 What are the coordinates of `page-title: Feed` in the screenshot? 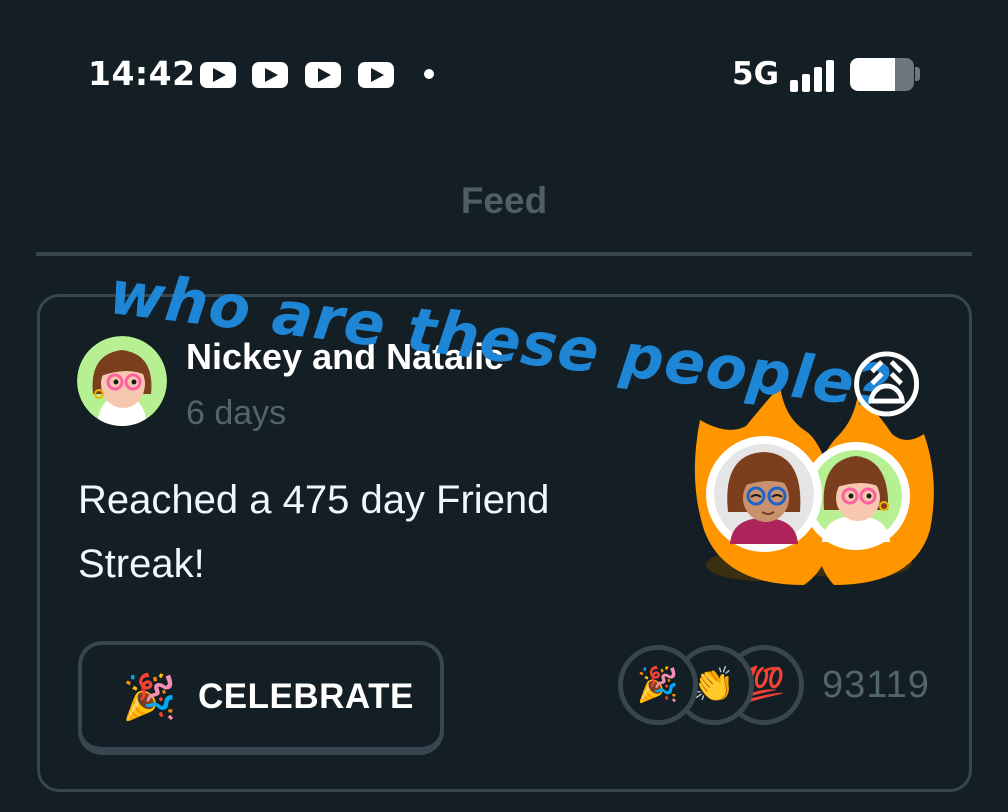 It's located at (504, 200).